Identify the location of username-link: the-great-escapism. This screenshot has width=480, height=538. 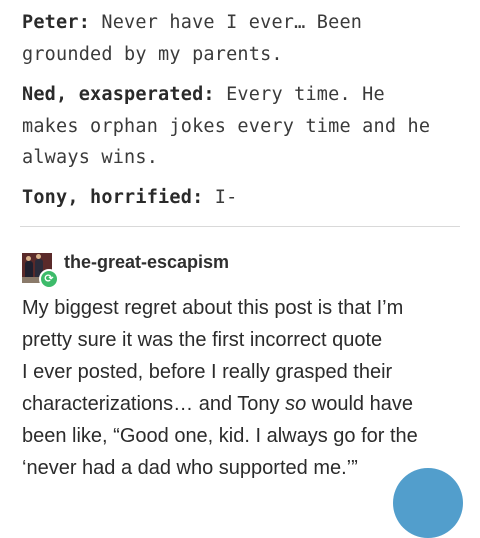
(146, 262).